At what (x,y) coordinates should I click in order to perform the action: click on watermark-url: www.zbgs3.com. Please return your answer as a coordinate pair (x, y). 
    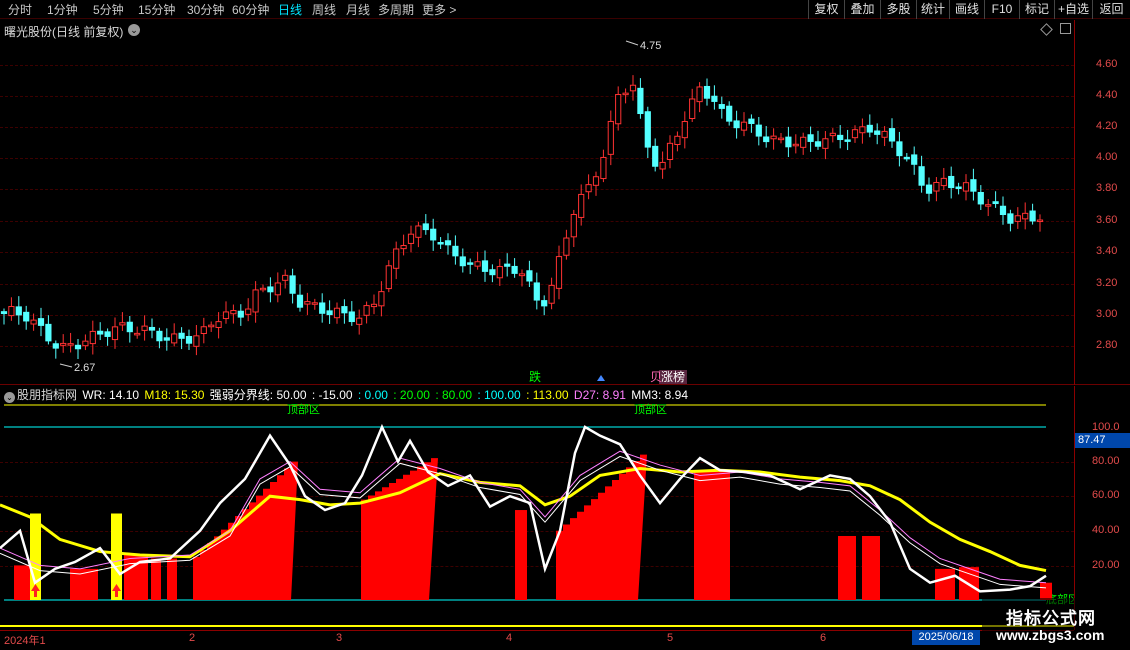
    Looking at the image, I should click on (1050, 635).